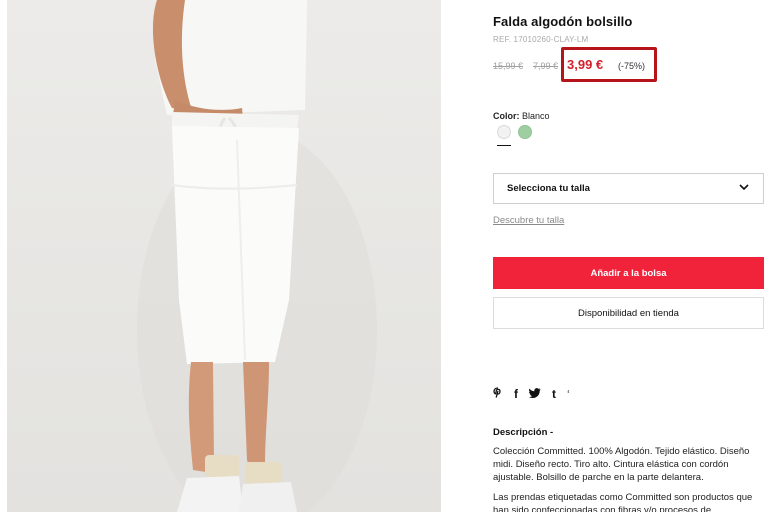 This screenshot has height=512, width=775. What do you see at coordinates (628, 313) in the screenshot?
I see `store-availability-button: Disponibilidad en tienda` at bounding box center [628, 313].